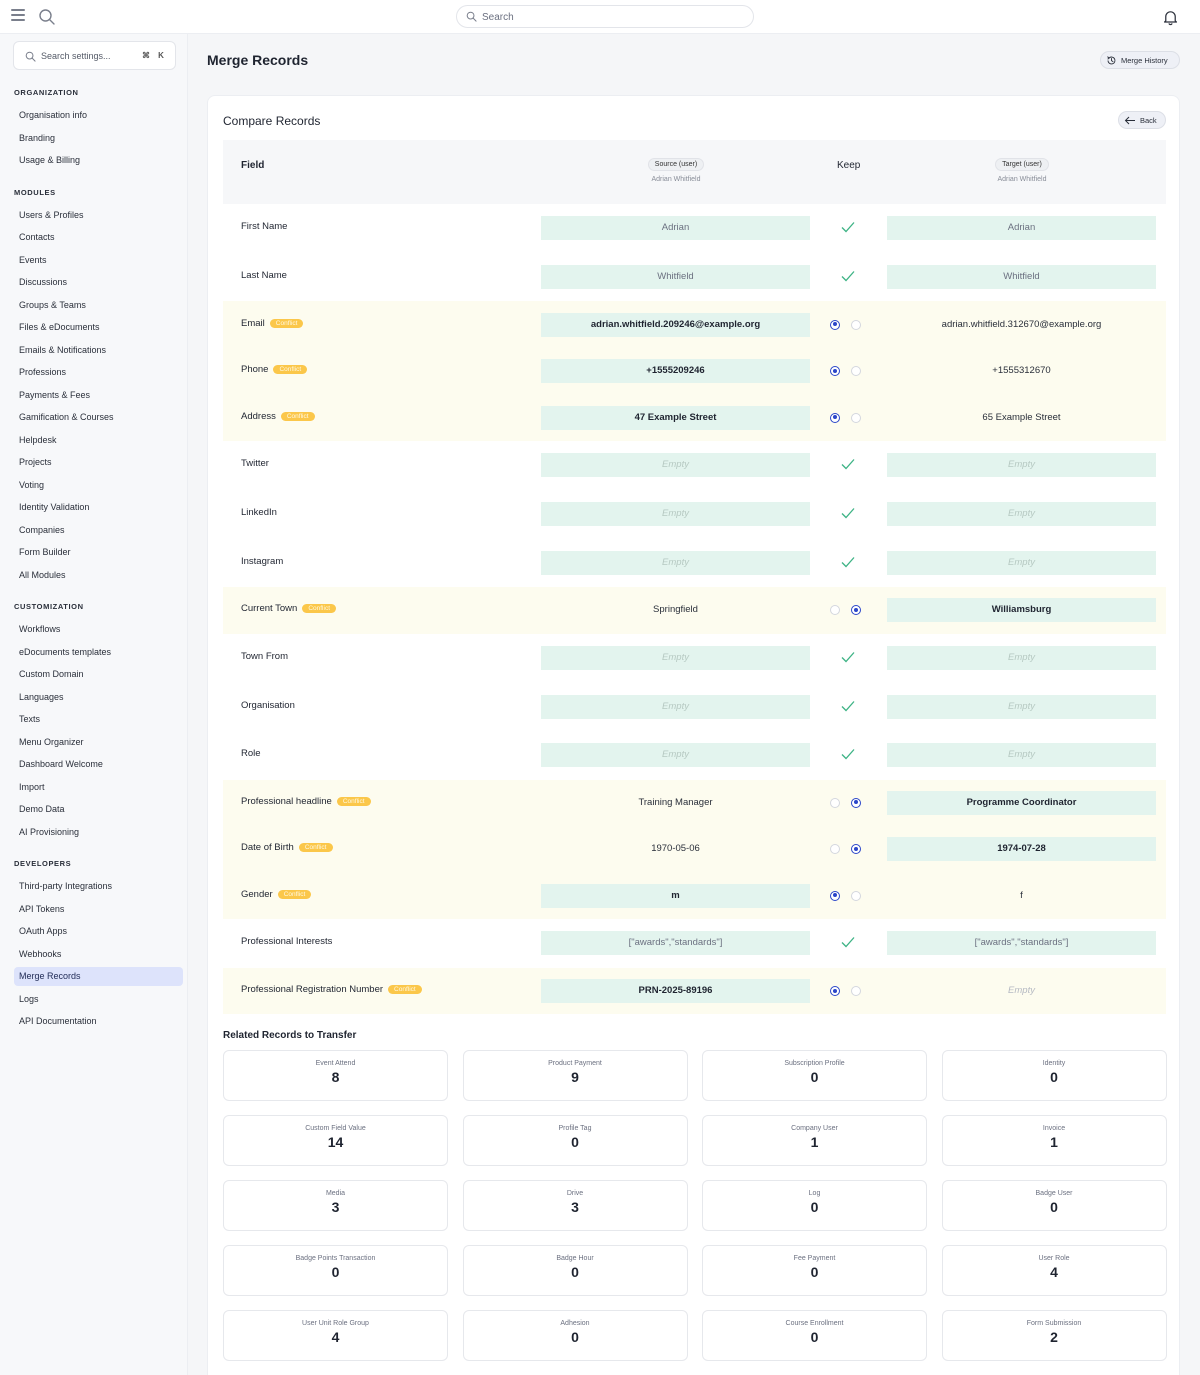 This screenshot has height=1375, width=1200. Describe the element at coordinates (814, 1140) in the screenshot. I see `related-record-card: Company User 1` at that location.